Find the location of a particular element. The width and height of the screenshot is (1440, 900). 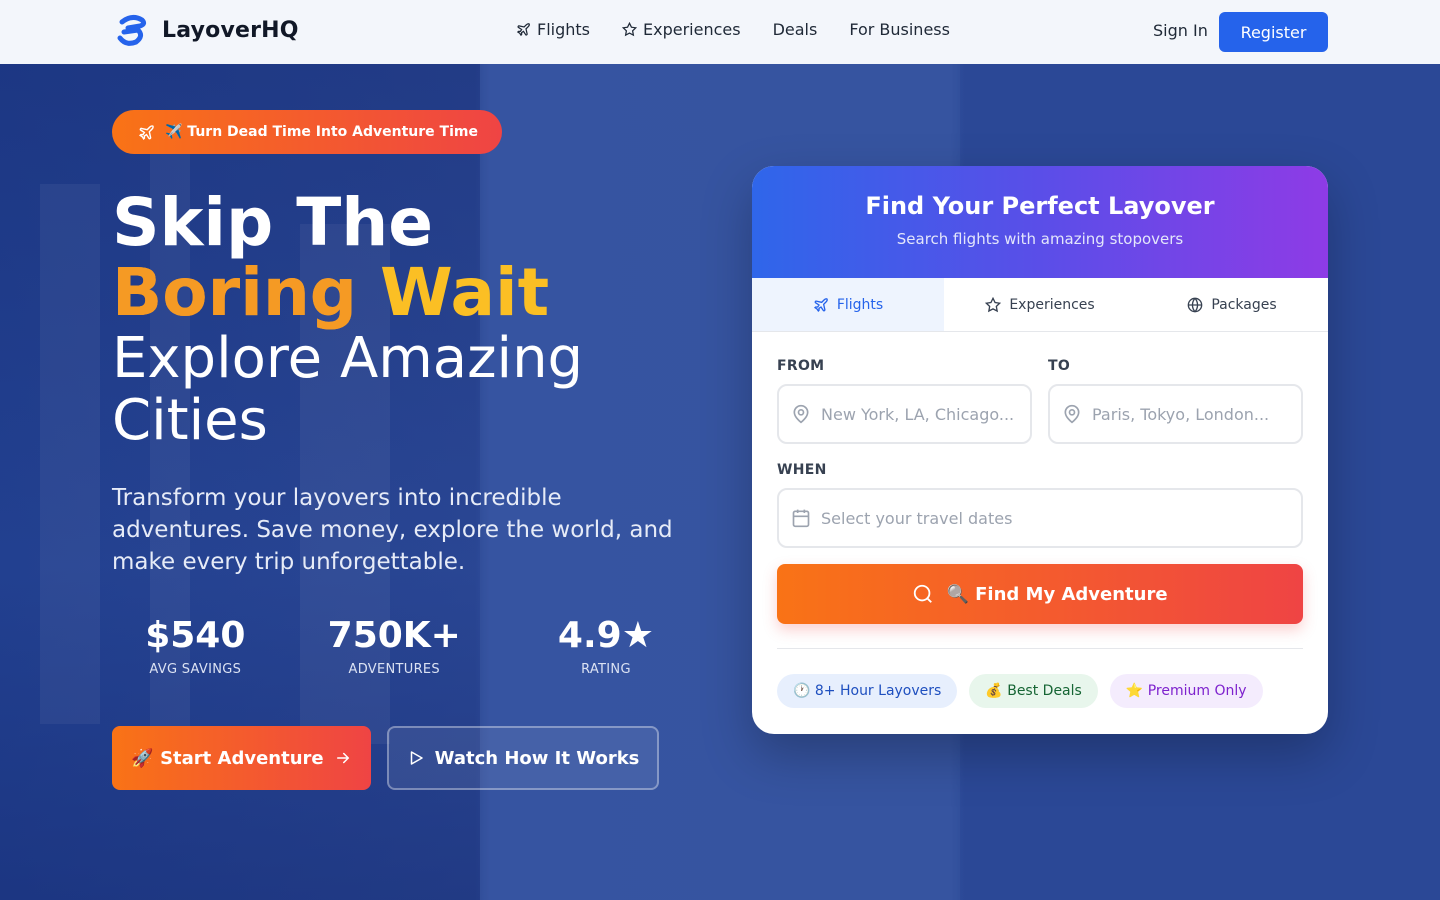

calendar-icon is located at coordinates (801, 518).